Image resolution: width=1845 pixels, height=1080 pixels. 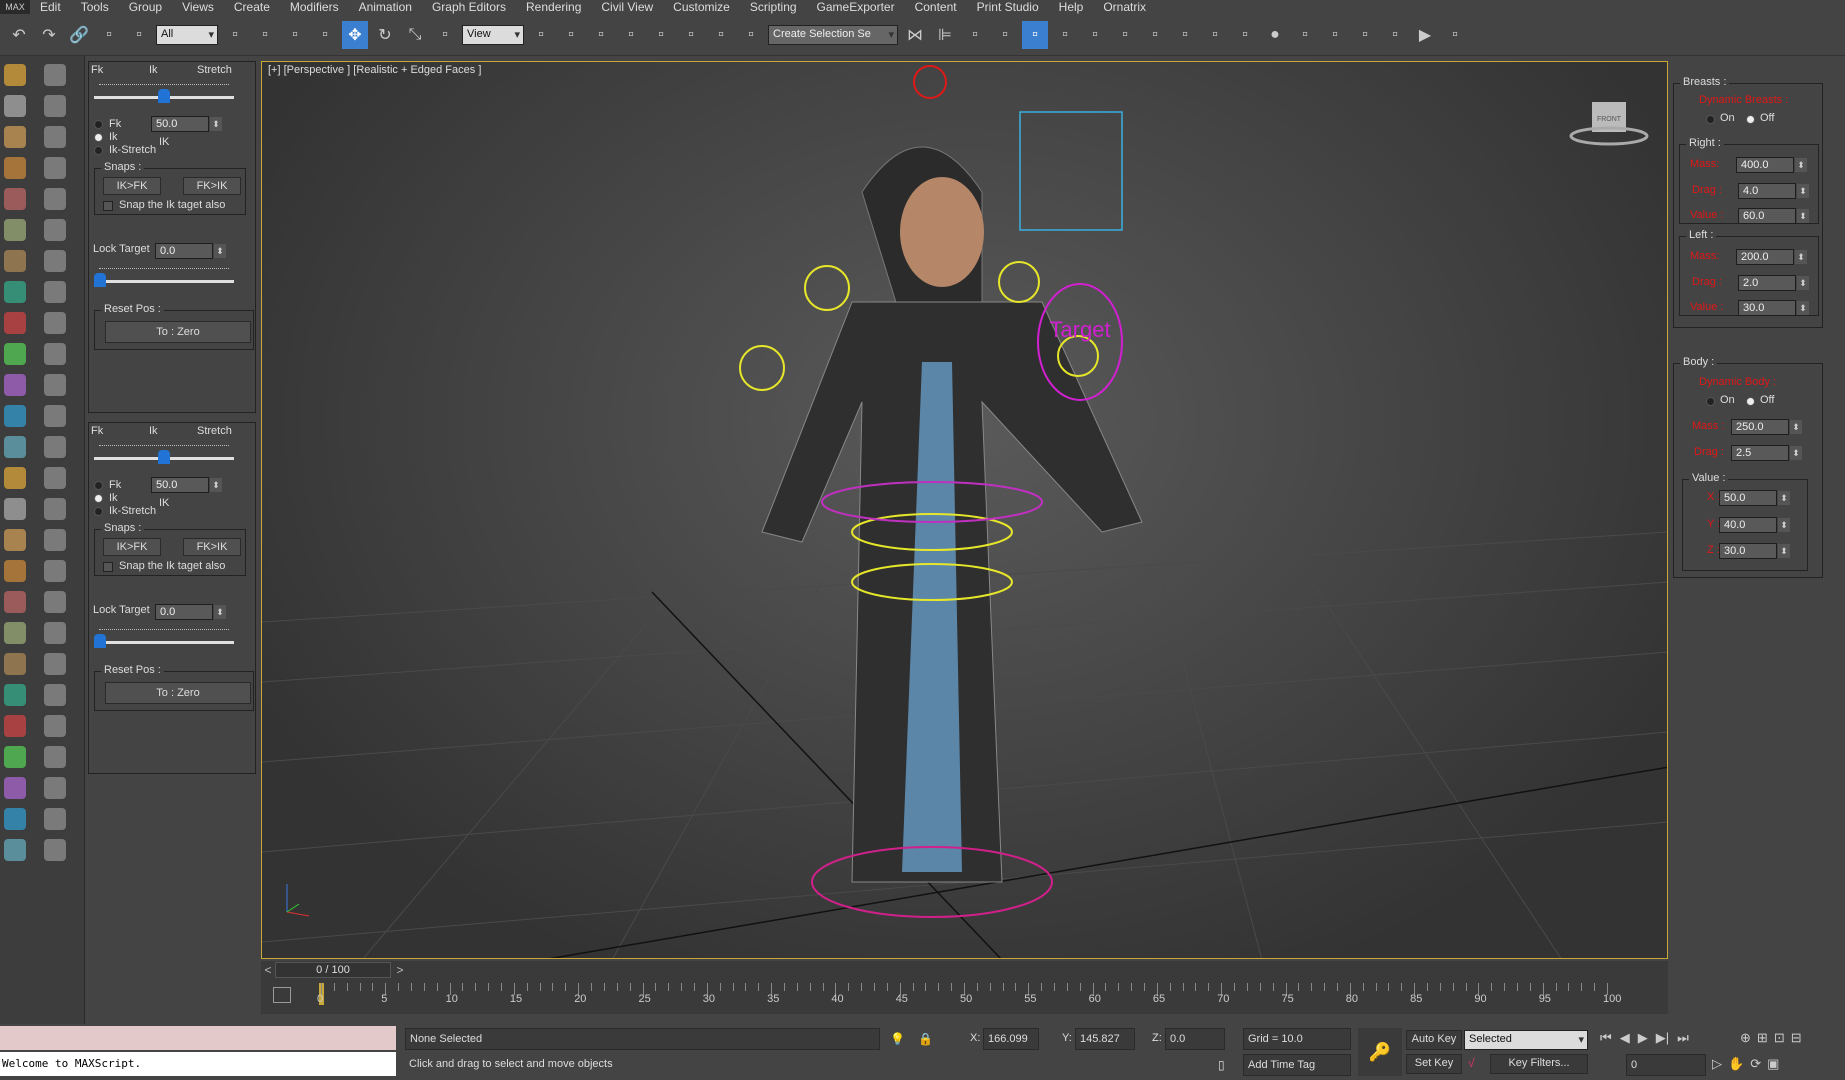 I want to click on ik-radio, so click(x=98, y=498).